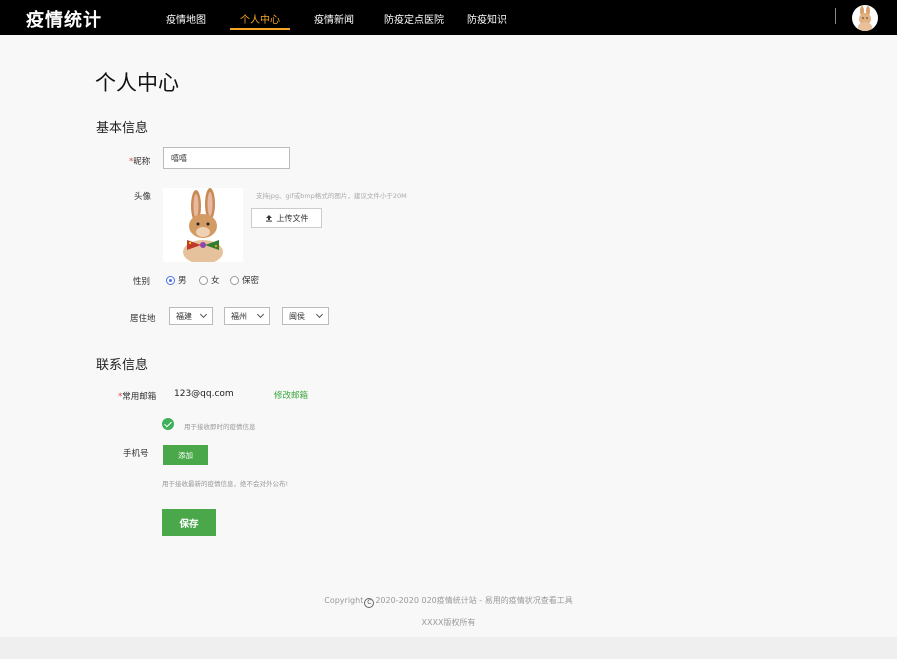  What do you see at coordinates (334, 18) in the screenshot?
I see `nav-news: 疫情新闻` at bounding box center [334, 18].